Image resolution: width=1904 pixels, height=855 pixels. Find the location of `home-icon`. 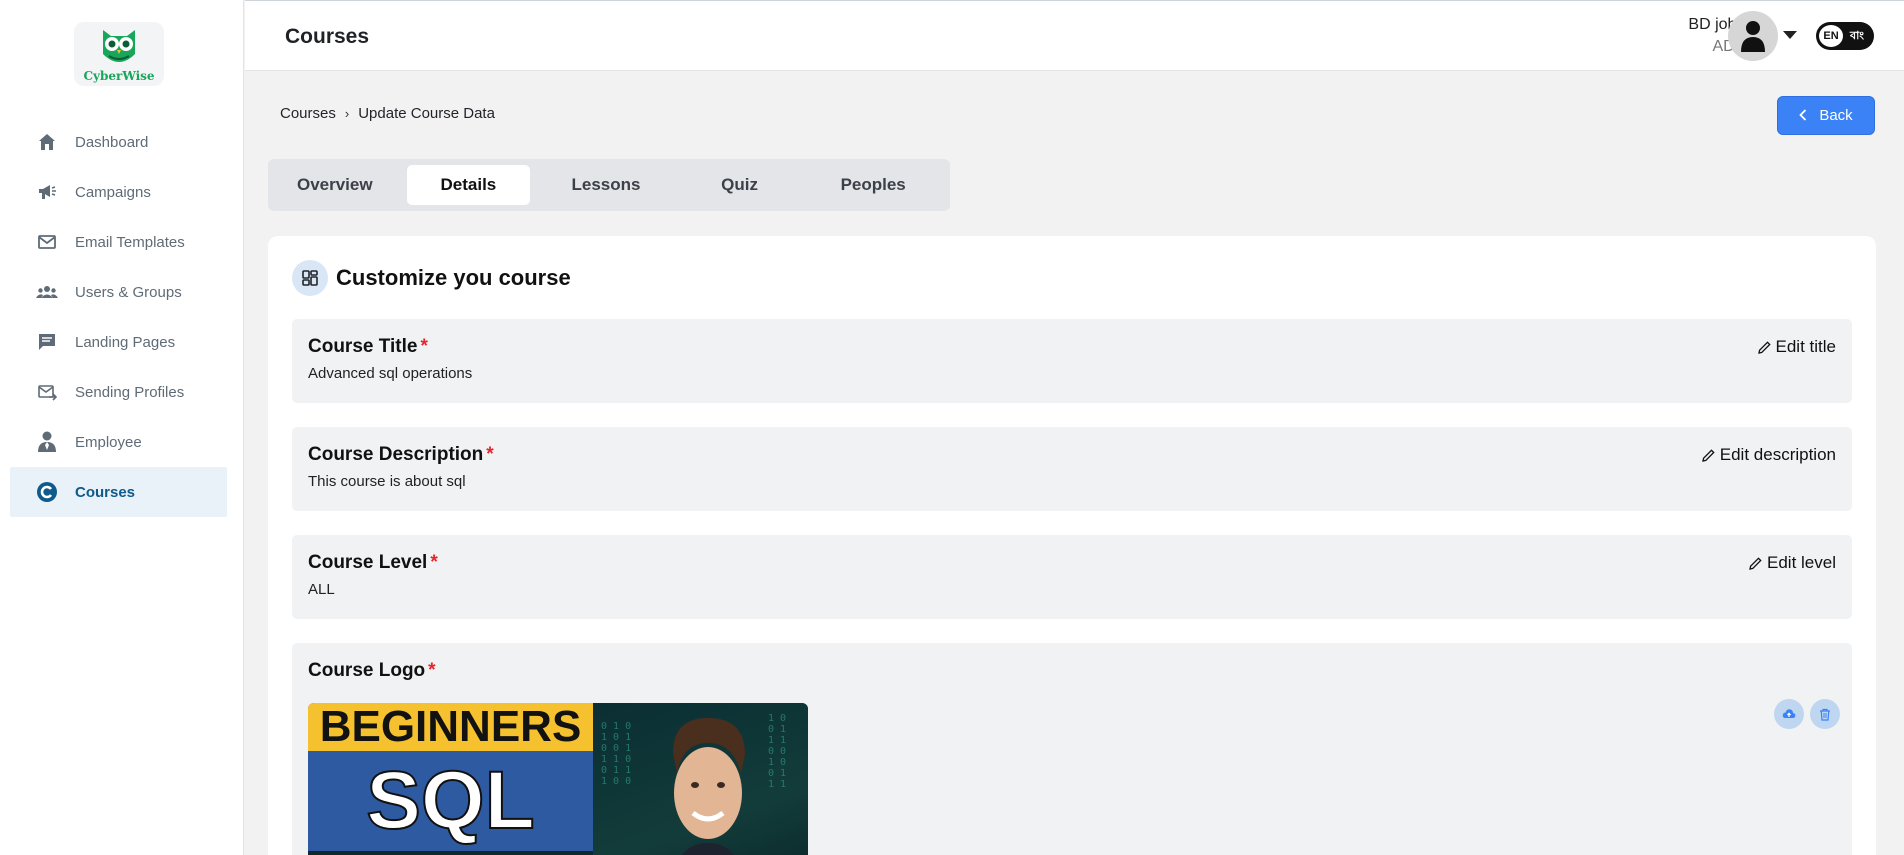

home-icon is located at coordinates (47, 142).